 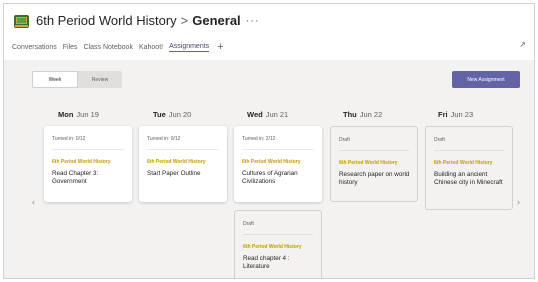 What do you see at coordinates (216, 20) in the screenshot?
I see `channel-name: General` at bounding box center [216, 20].